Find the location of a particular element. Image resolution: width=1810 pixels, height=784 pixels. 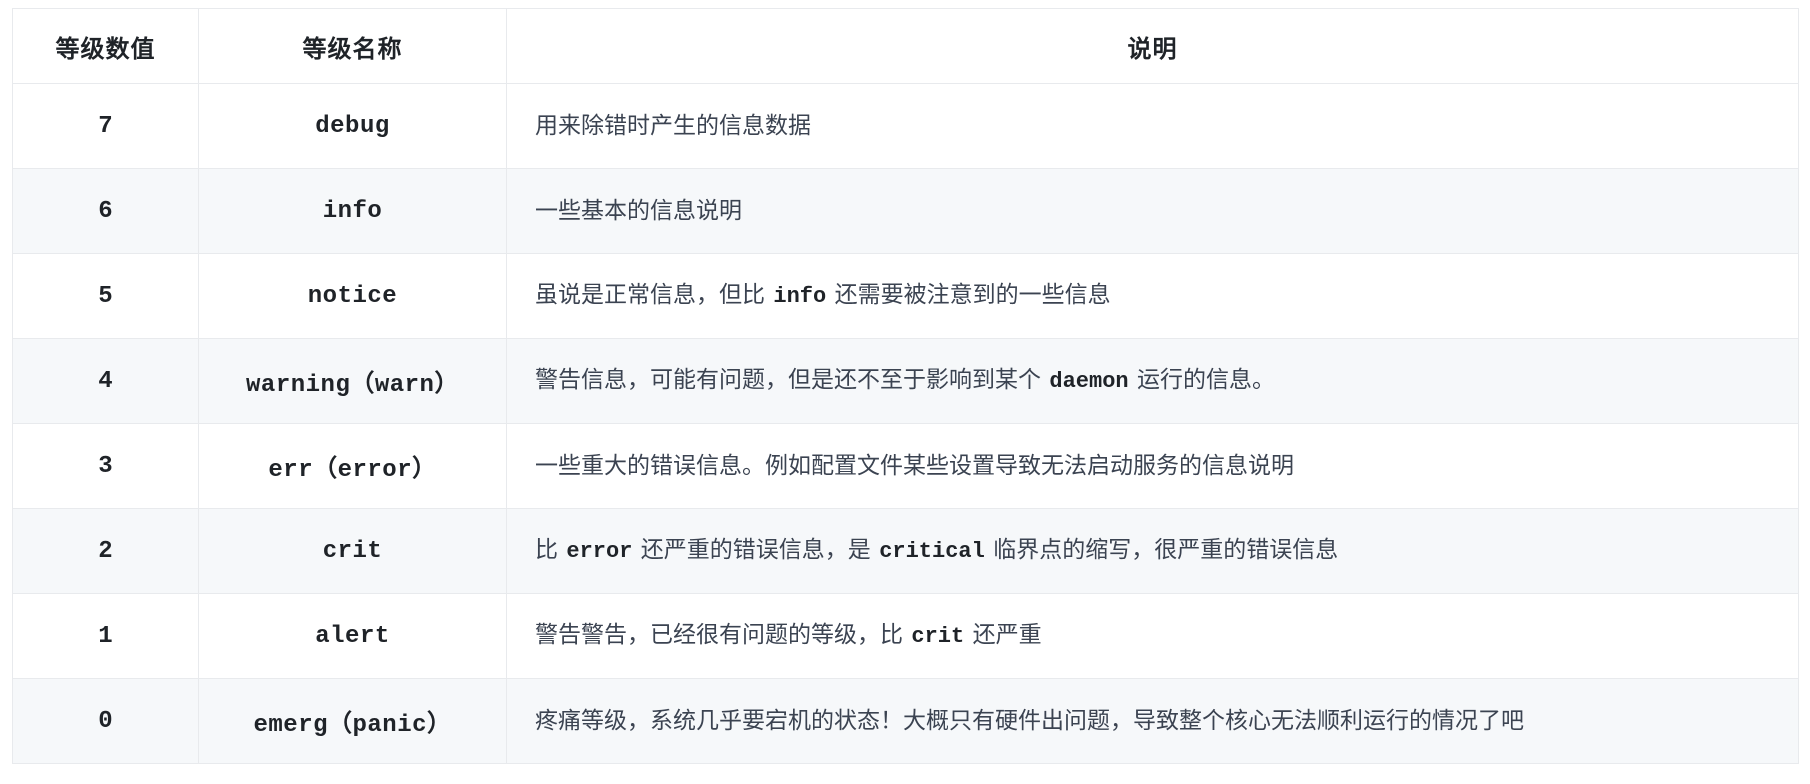

table-row: 1 alert 警告警告，已经很有问题的等级，比 crit 还严重 is located at coordinates (905, 636).